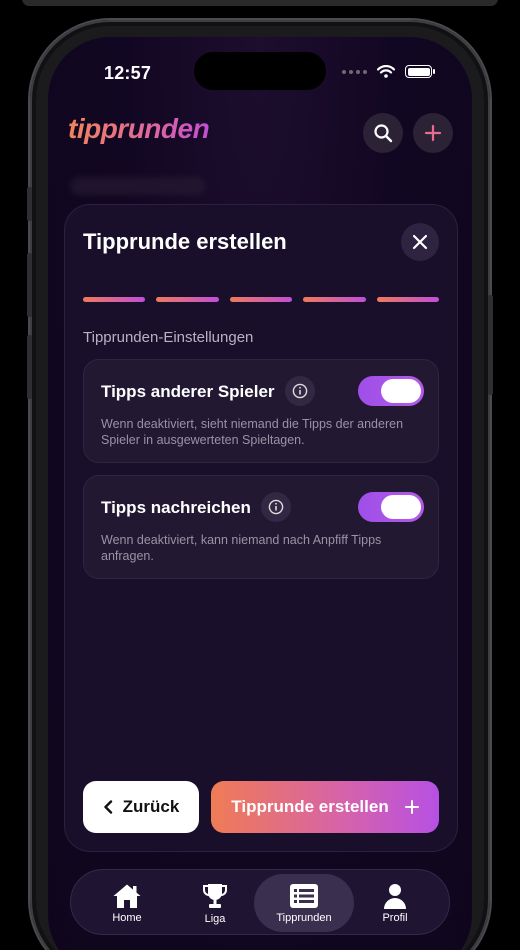  I want to click on previous-frame-edge, so click(260, 3).